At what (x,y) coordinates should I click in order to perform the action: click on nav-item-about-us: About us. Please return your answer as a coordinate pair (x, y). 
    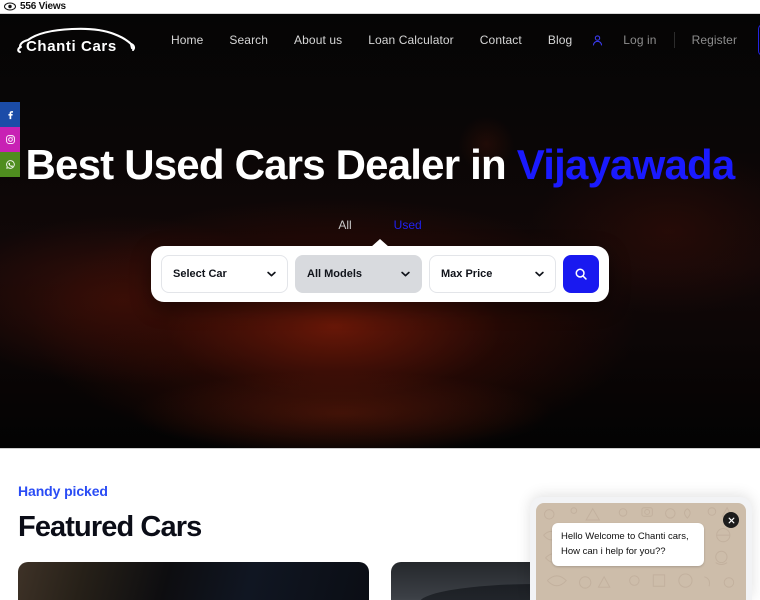
    Looking at the image, I should click on (318, 40).